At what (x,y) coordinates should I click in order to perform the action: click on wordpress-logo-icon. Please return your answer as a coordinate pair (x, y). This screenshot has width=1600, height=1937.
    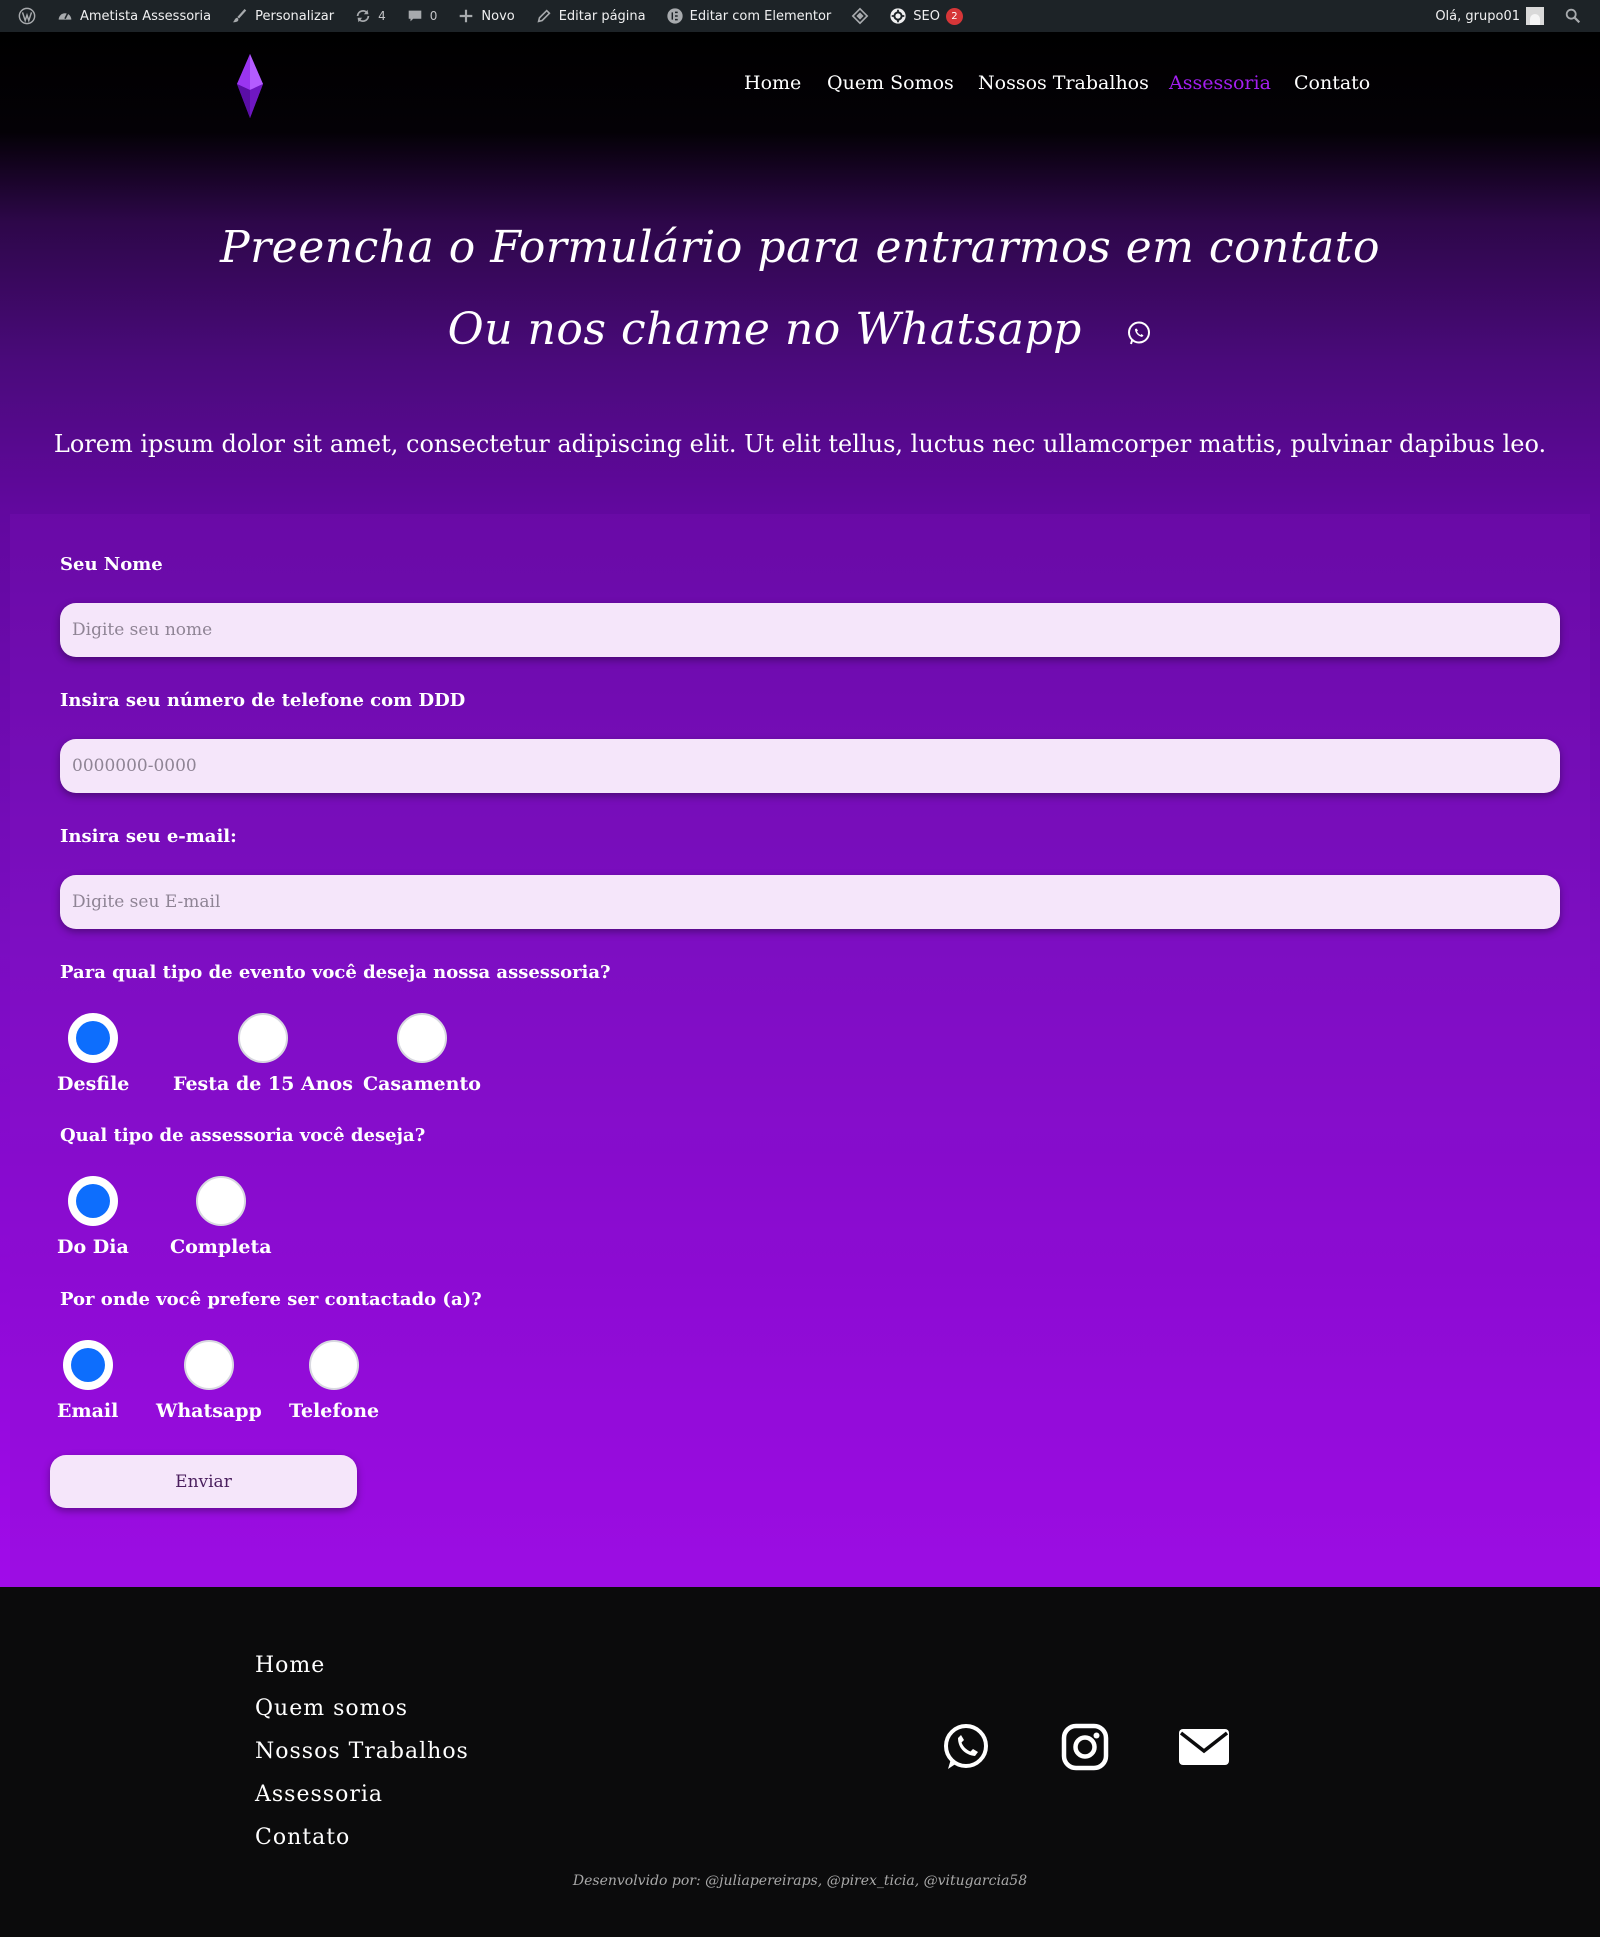
    Looking at the image, I should click on (27, 16).